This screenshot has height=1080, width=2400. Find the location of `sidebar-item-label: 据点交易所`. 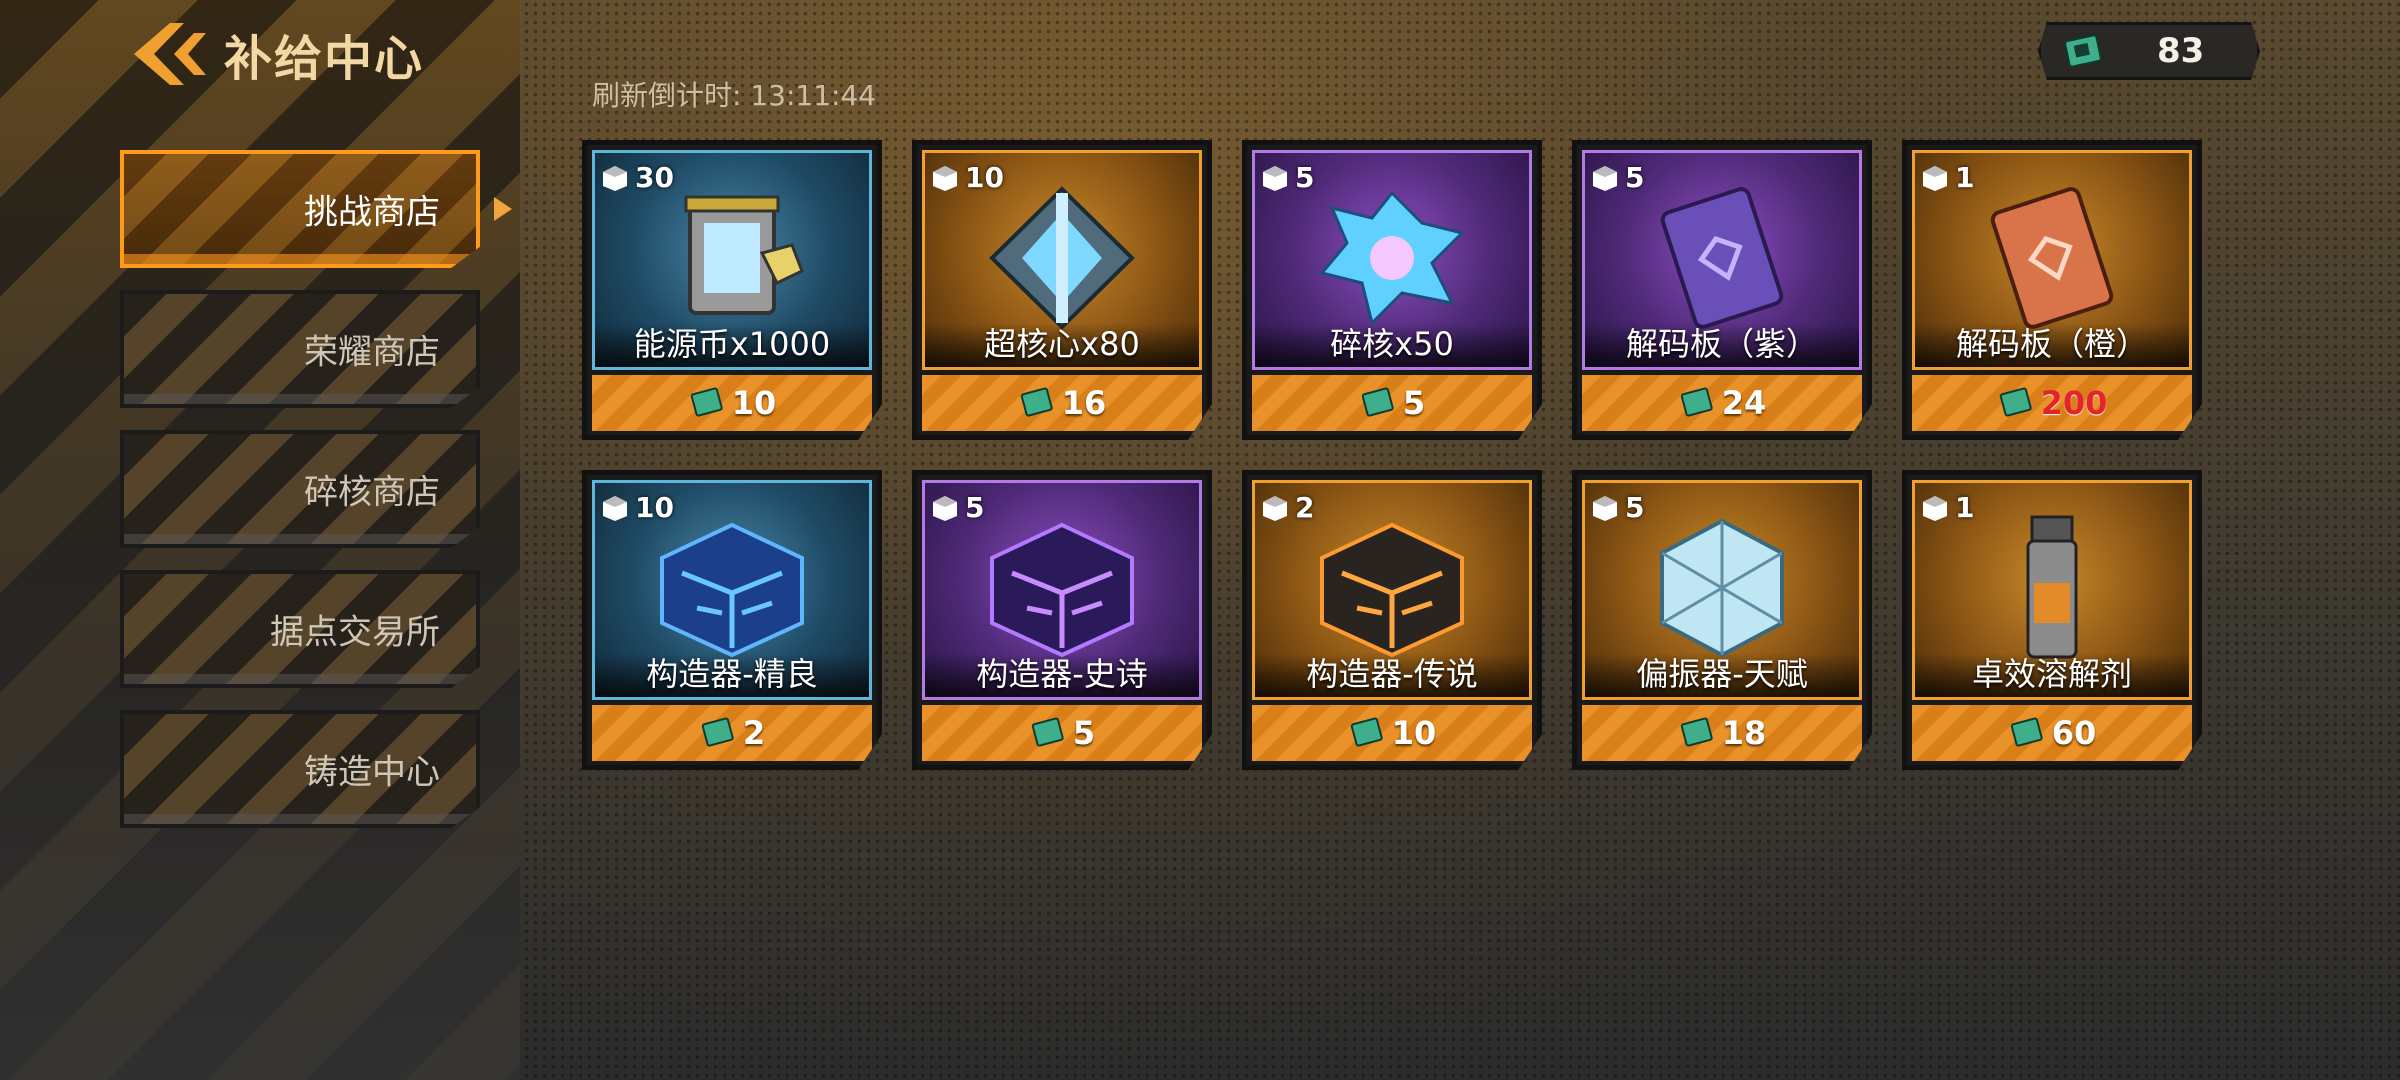

sidebar-item-label: 据点交易所 is located at coordinates (355, 632).